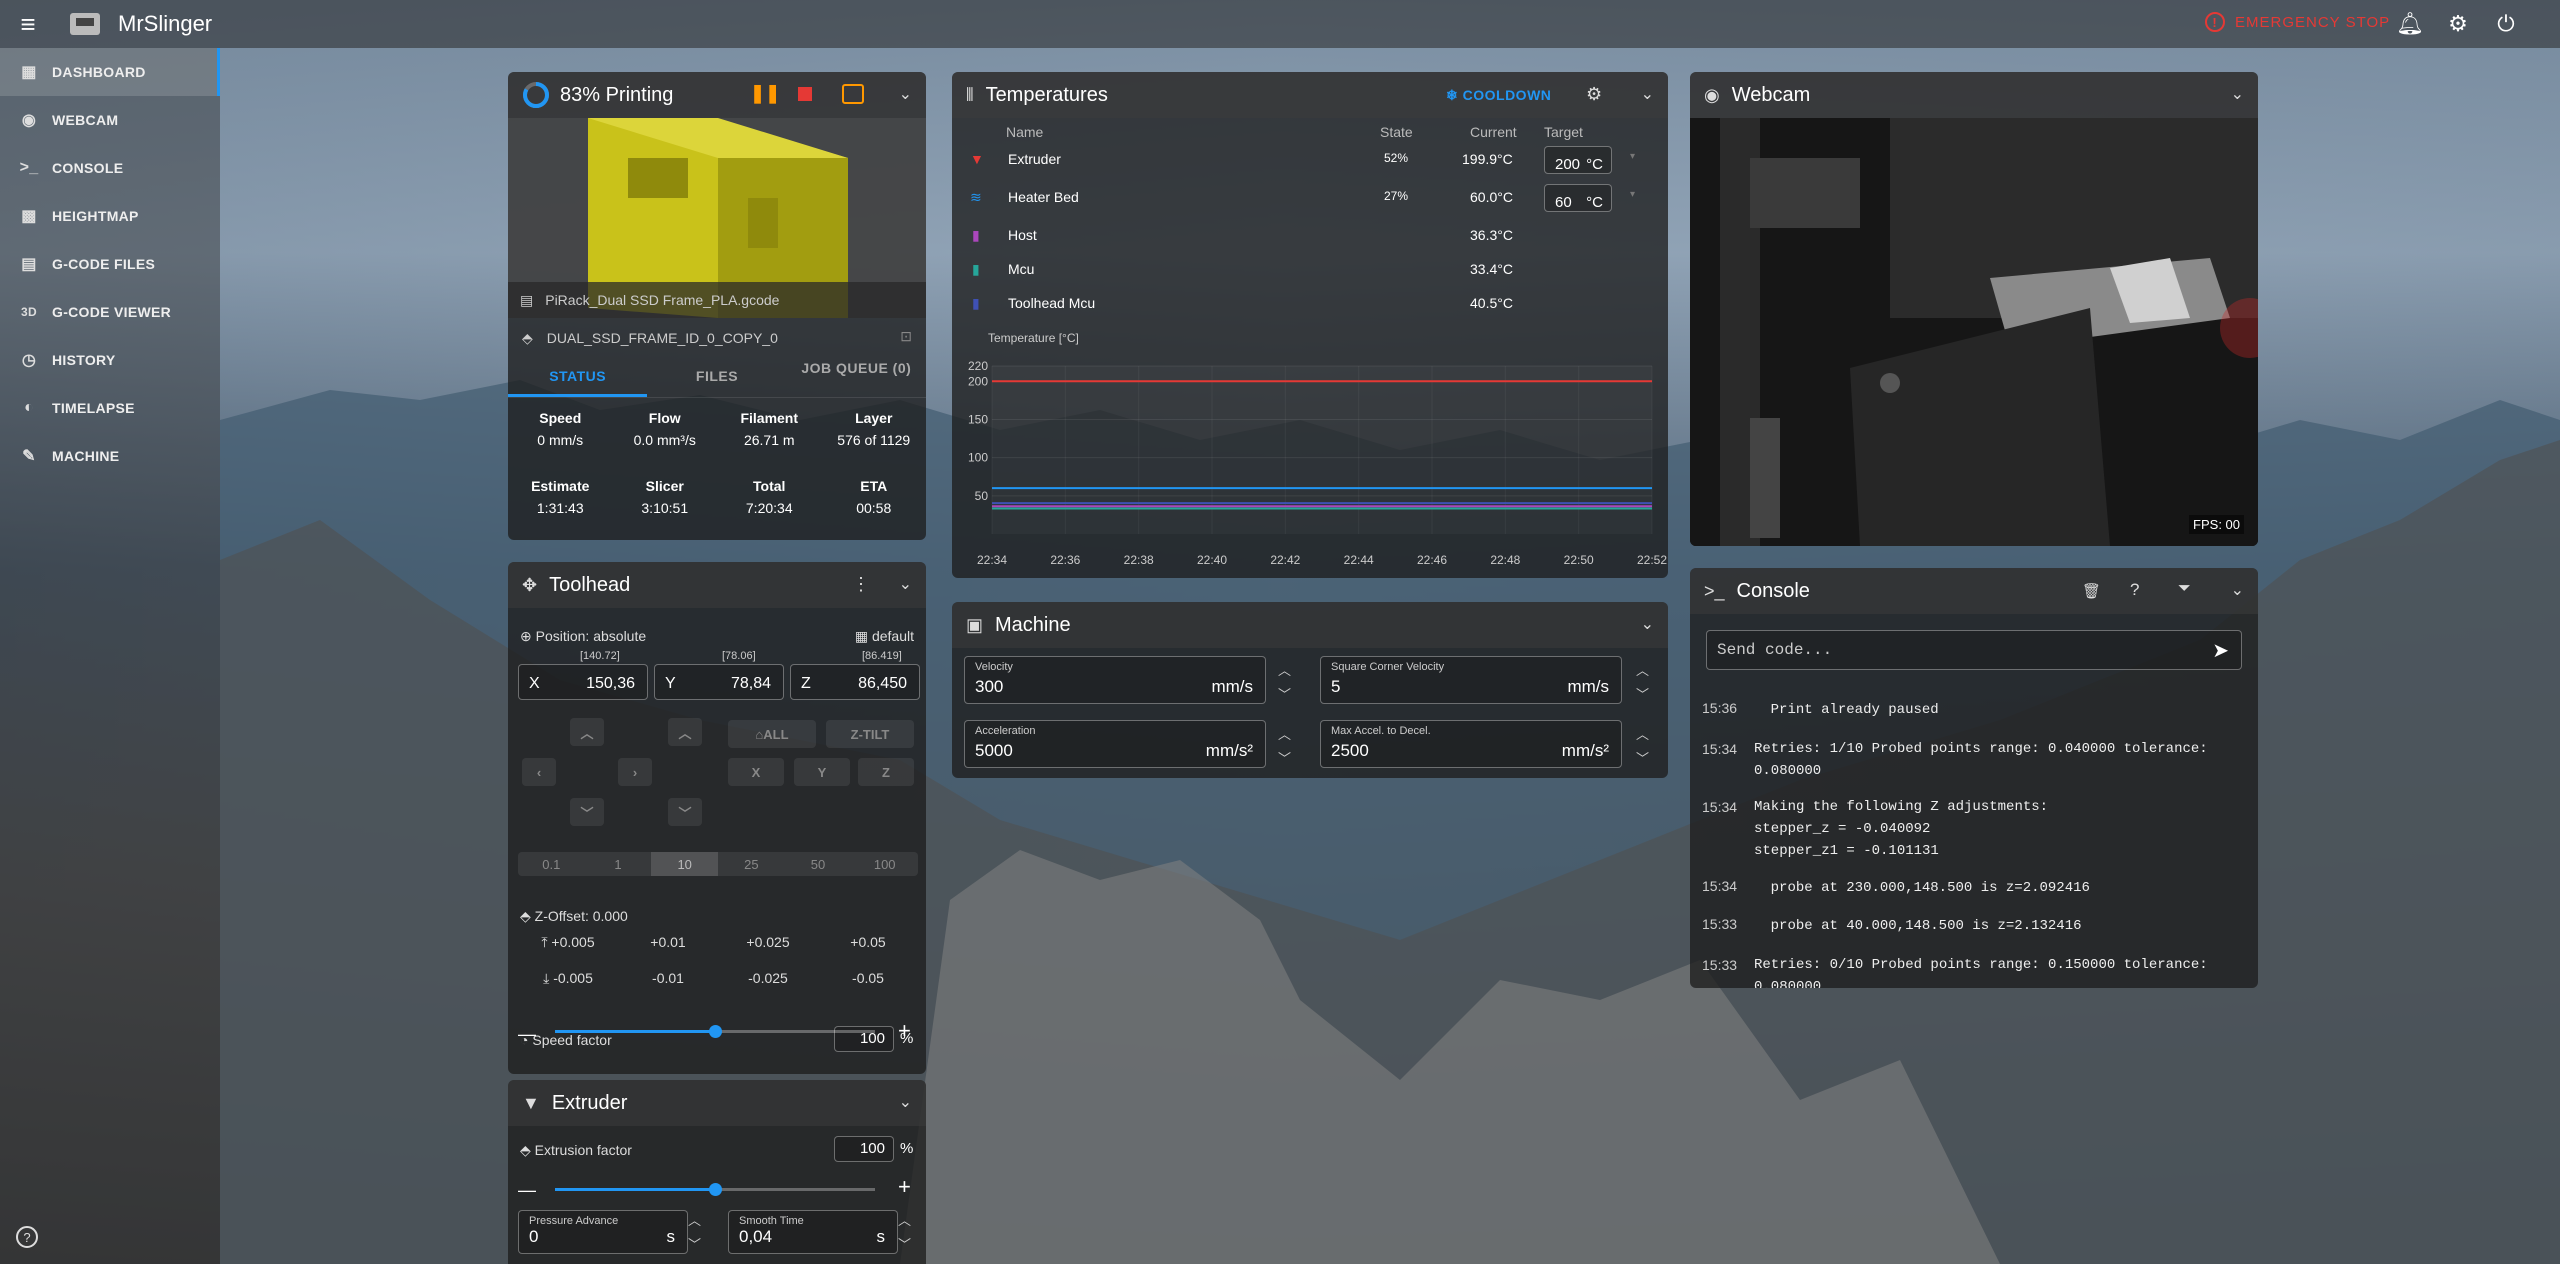 Image resolution: width=2560 pixels, height=1264 pixels. Describe the element at coordinates (110, 216) in the screenshot. I see `sidebar-item-heightmap: ▩ HEIGHTMAP` at that location.